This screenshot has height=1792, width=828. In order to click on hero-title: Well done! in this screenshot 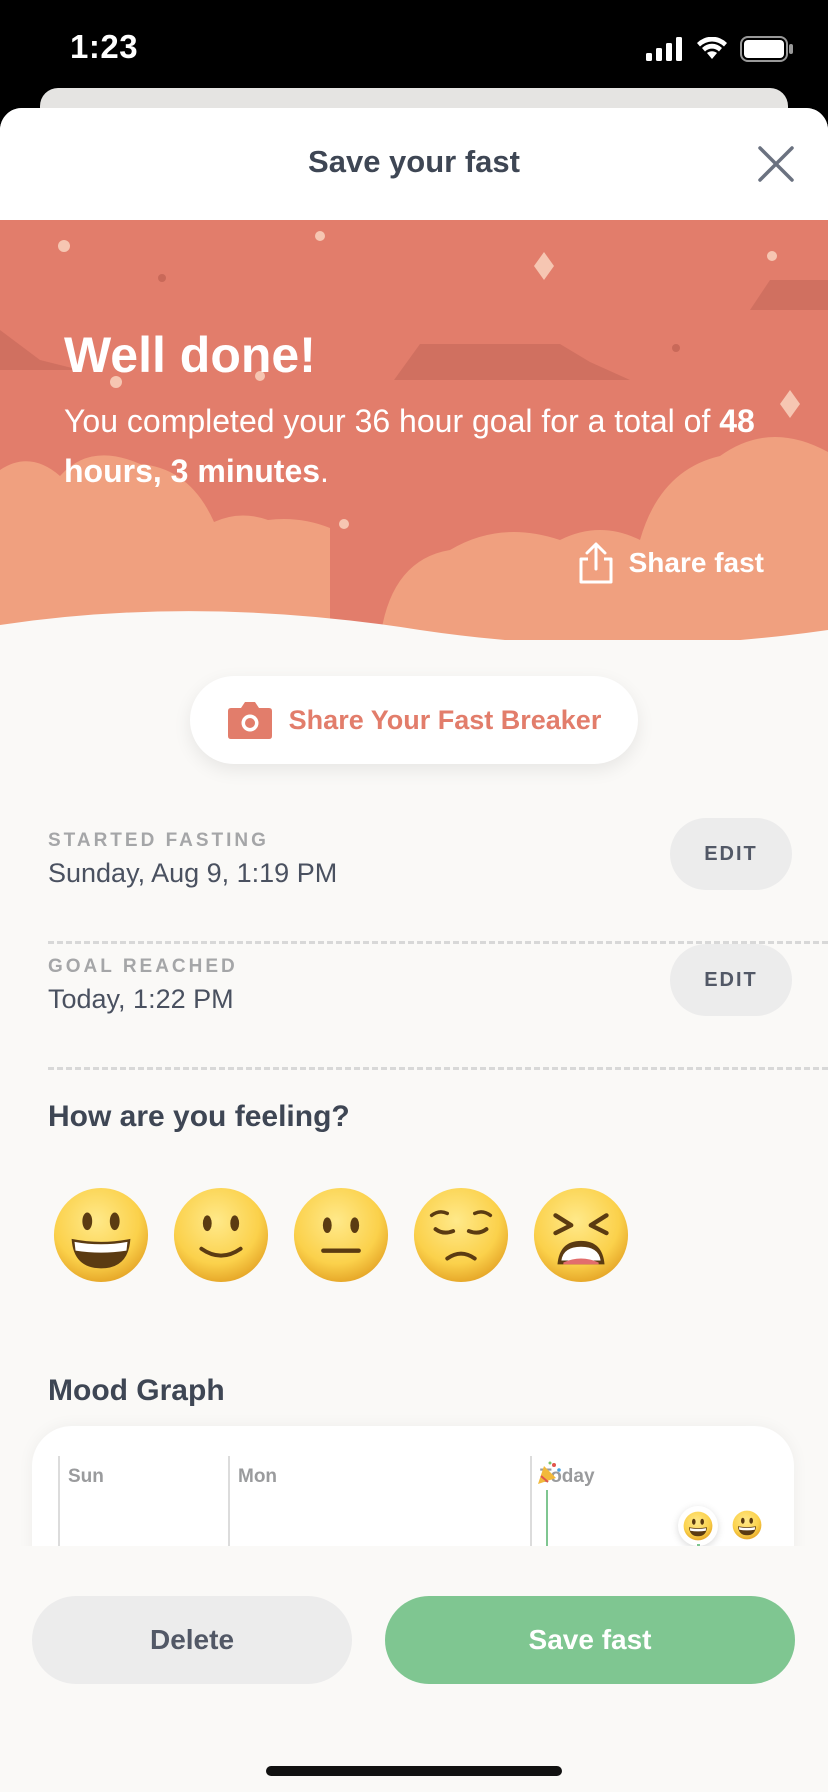, I will do `click(190, 355)`.